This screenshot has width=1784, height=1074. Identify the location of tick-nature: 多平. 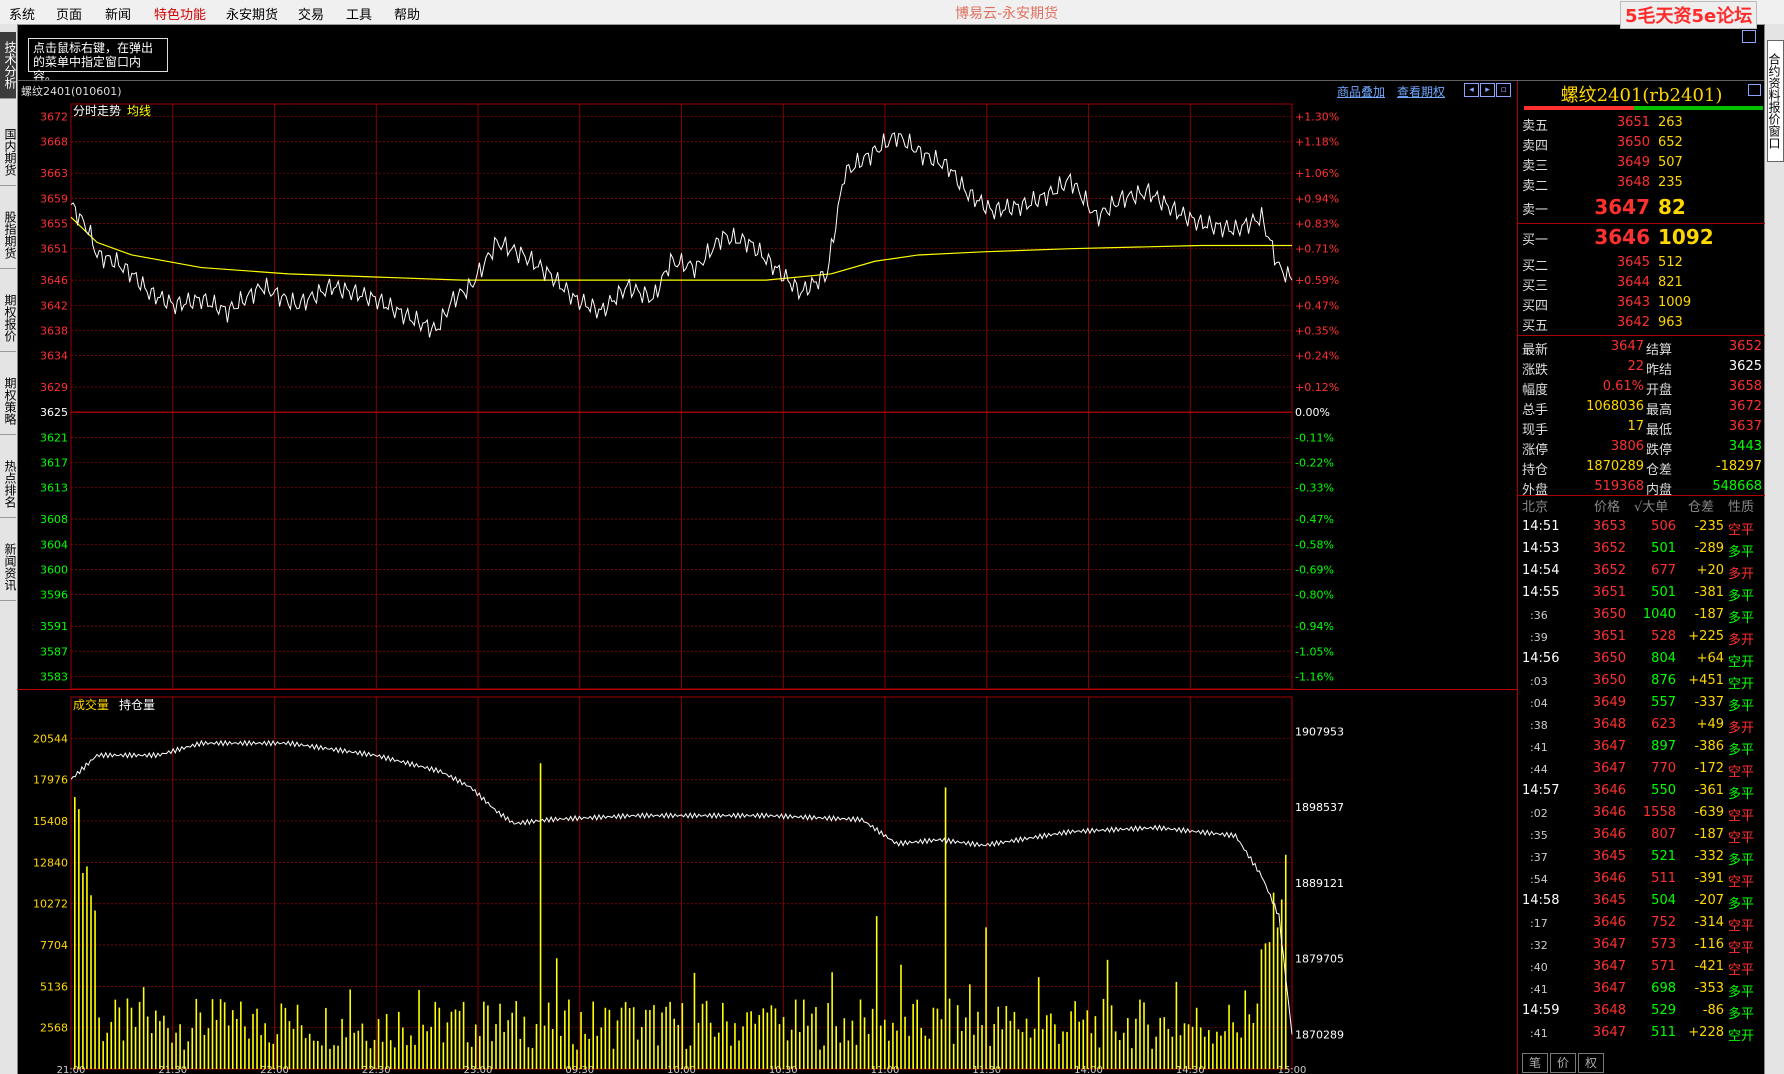
(1741, 618).